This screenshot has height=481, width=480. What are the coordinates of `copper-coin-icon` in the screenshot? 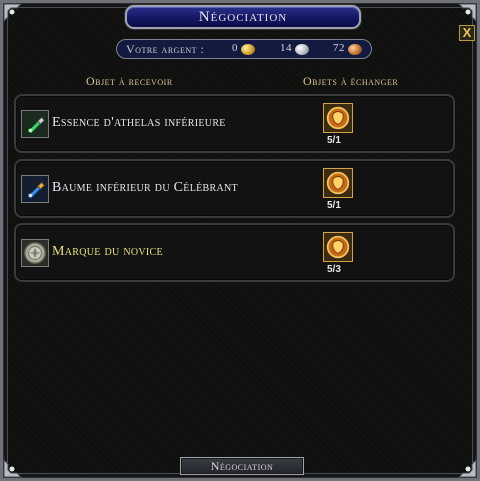 It's located at (355, 49).